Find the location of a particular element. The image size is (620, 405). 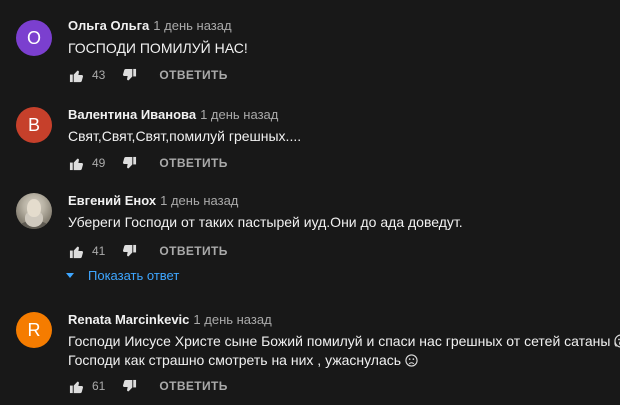

comment-actions: 41 ОТВЕТИТЬ is located at coordinates (148, 251).